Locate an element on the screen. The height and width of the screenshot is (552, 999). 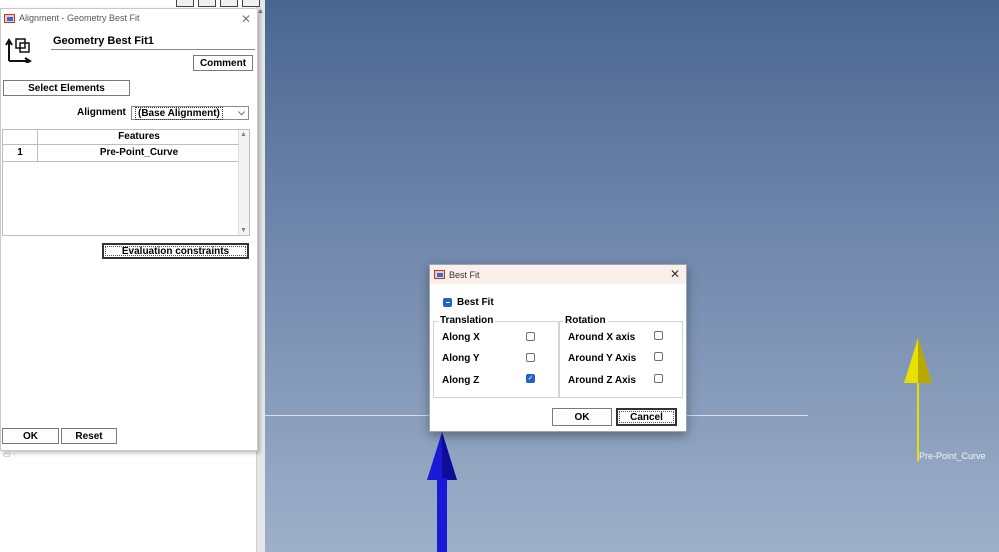
alignment-label: Alignment is located at coordinates (101, 112).